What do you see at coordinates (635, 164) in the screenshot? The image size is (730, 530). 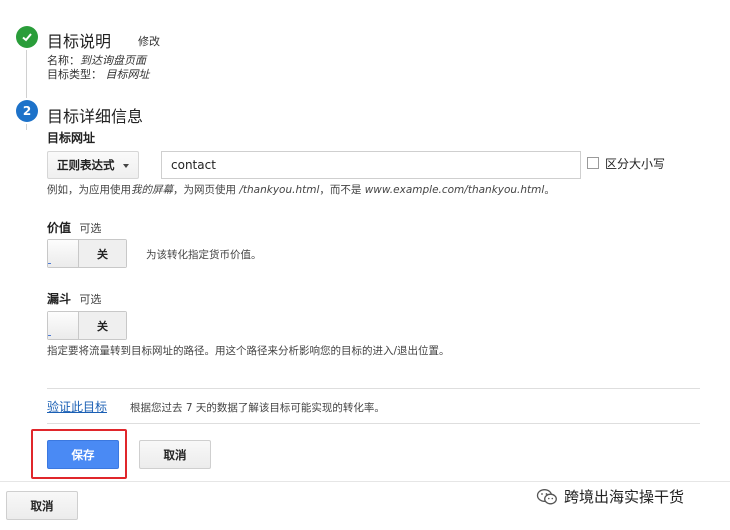 I see `case-sensitive-label: 区分大小写` at bounding box center [635, 164].